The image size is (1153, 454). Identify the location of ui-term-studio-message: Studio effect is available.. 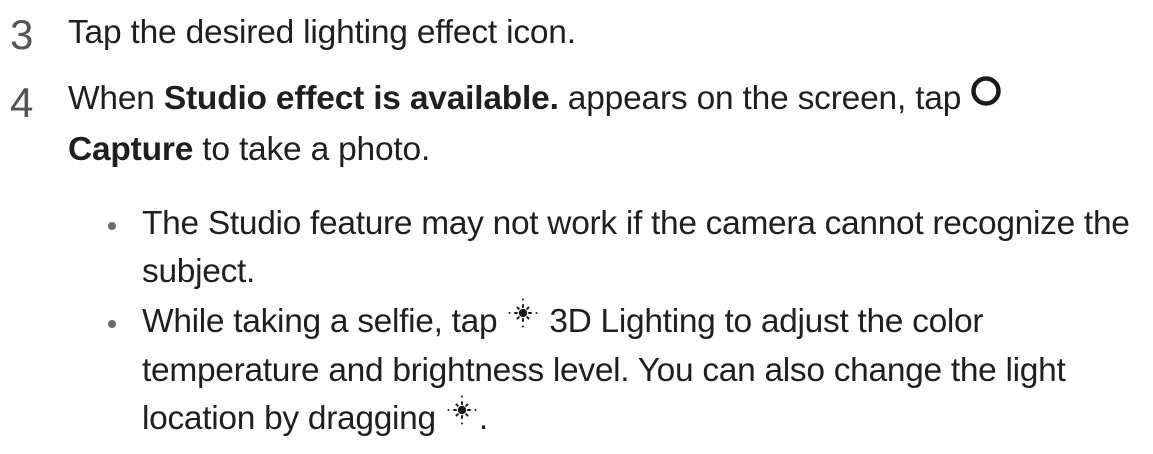
(361, 98).